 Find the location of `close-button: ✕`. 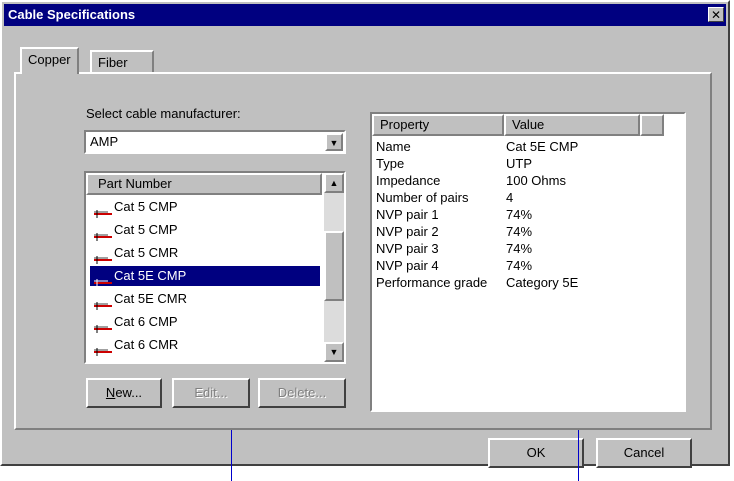

close-button: ✕ is located at coordinates (716, 14).